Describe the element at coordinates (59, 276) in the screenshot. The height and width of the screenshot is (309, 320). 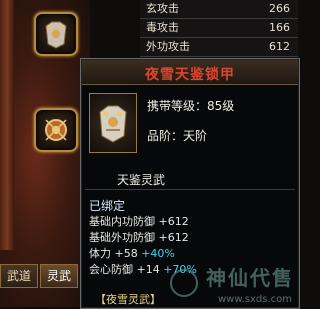
I see `tab-lingwu: 灵武` at that location.